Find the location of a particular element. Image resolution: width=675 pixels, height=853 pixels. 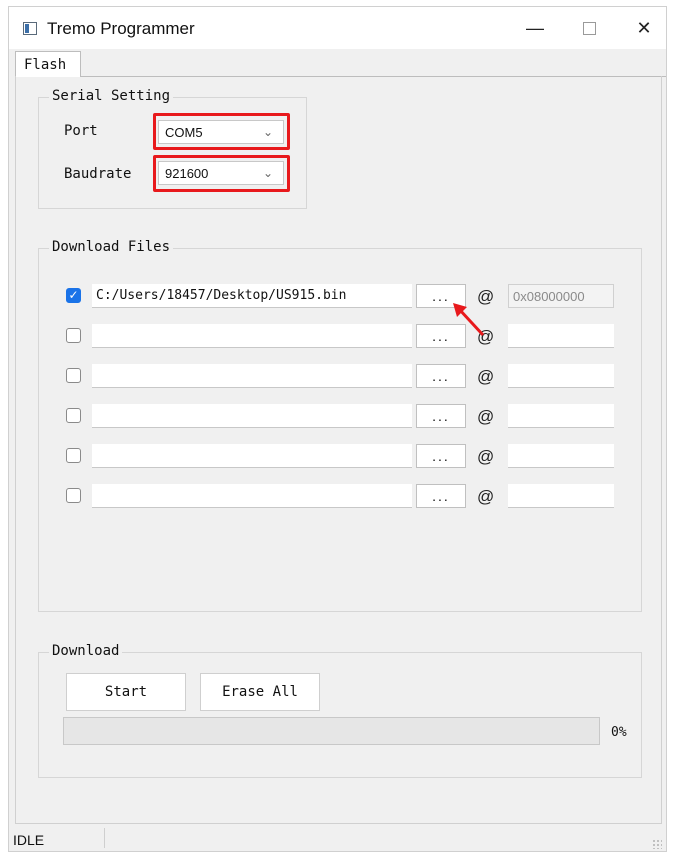

erase-all-button: Erase All is located at coordinates (260, 692).